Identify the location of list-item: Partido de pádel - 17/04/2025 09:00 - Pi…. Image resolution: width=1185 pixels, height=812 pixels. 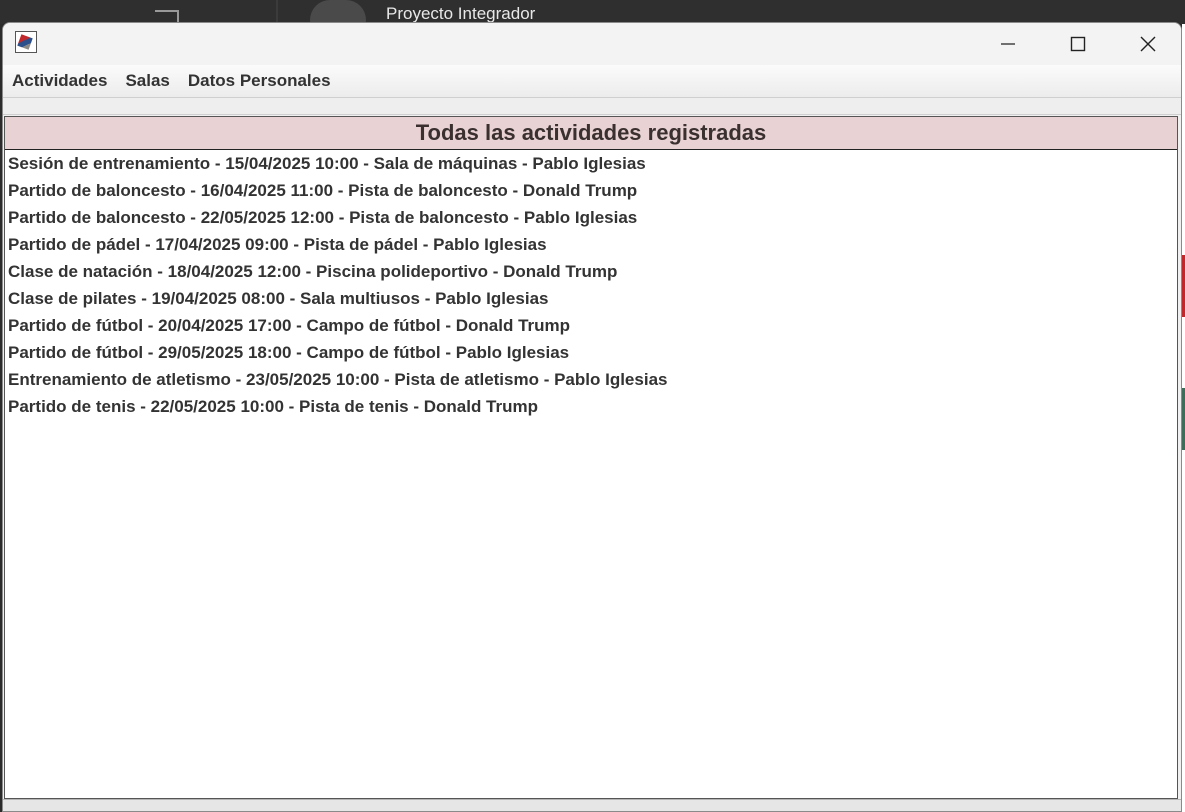
(591, 244).